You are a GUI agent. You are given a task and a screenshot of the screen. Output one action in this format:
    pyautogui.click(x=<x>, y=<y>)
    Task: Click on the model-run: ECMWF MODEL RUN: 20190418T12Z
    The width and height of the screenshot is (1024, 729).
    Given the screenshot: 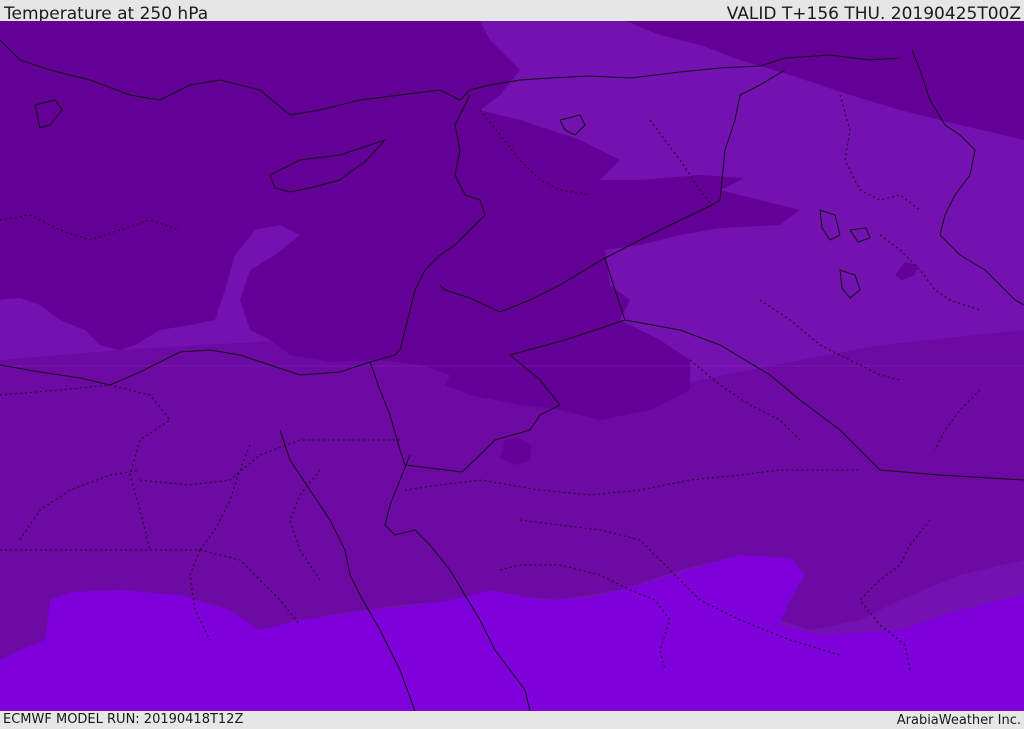 What is the action you would take?
    pyautogui.click(x=123, y=719)
    